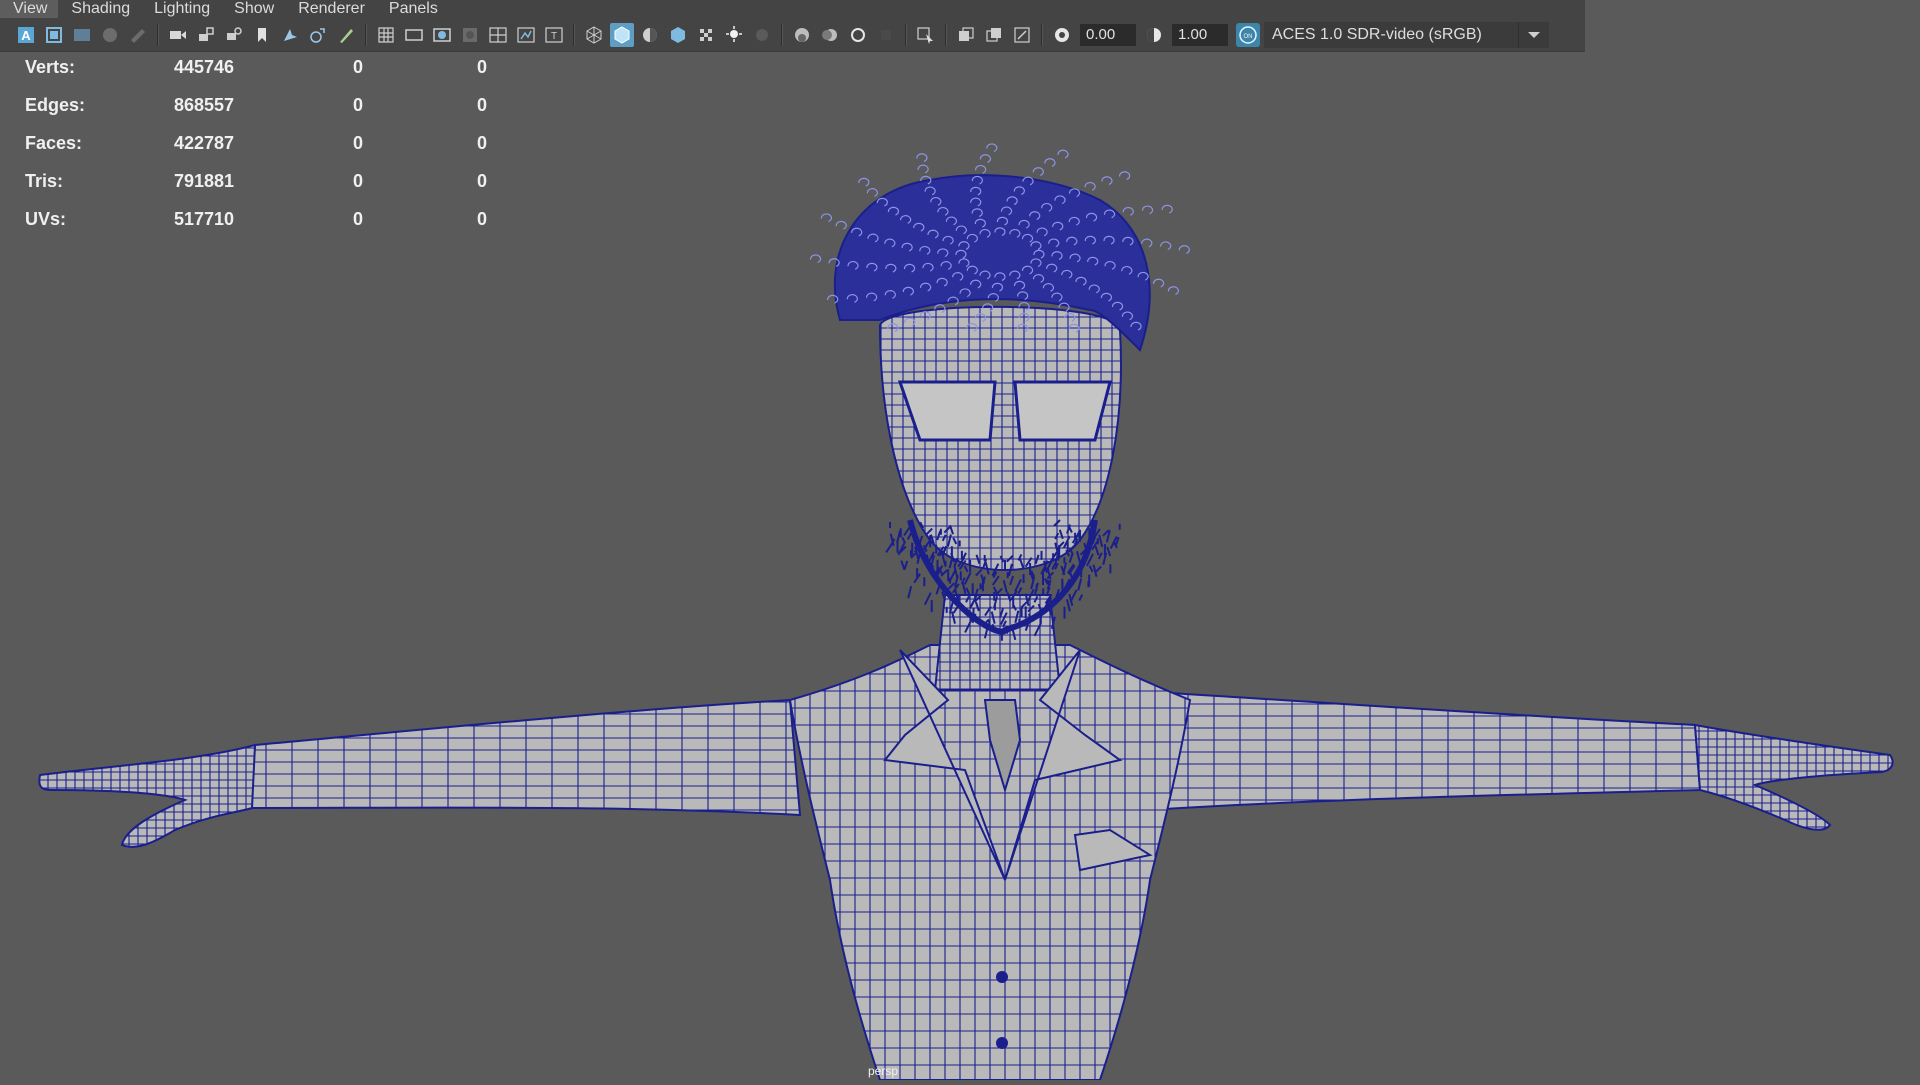  Describe the element at coordinates (204, 105) in the screenshot. I see `hud-total: 868557` at that location.